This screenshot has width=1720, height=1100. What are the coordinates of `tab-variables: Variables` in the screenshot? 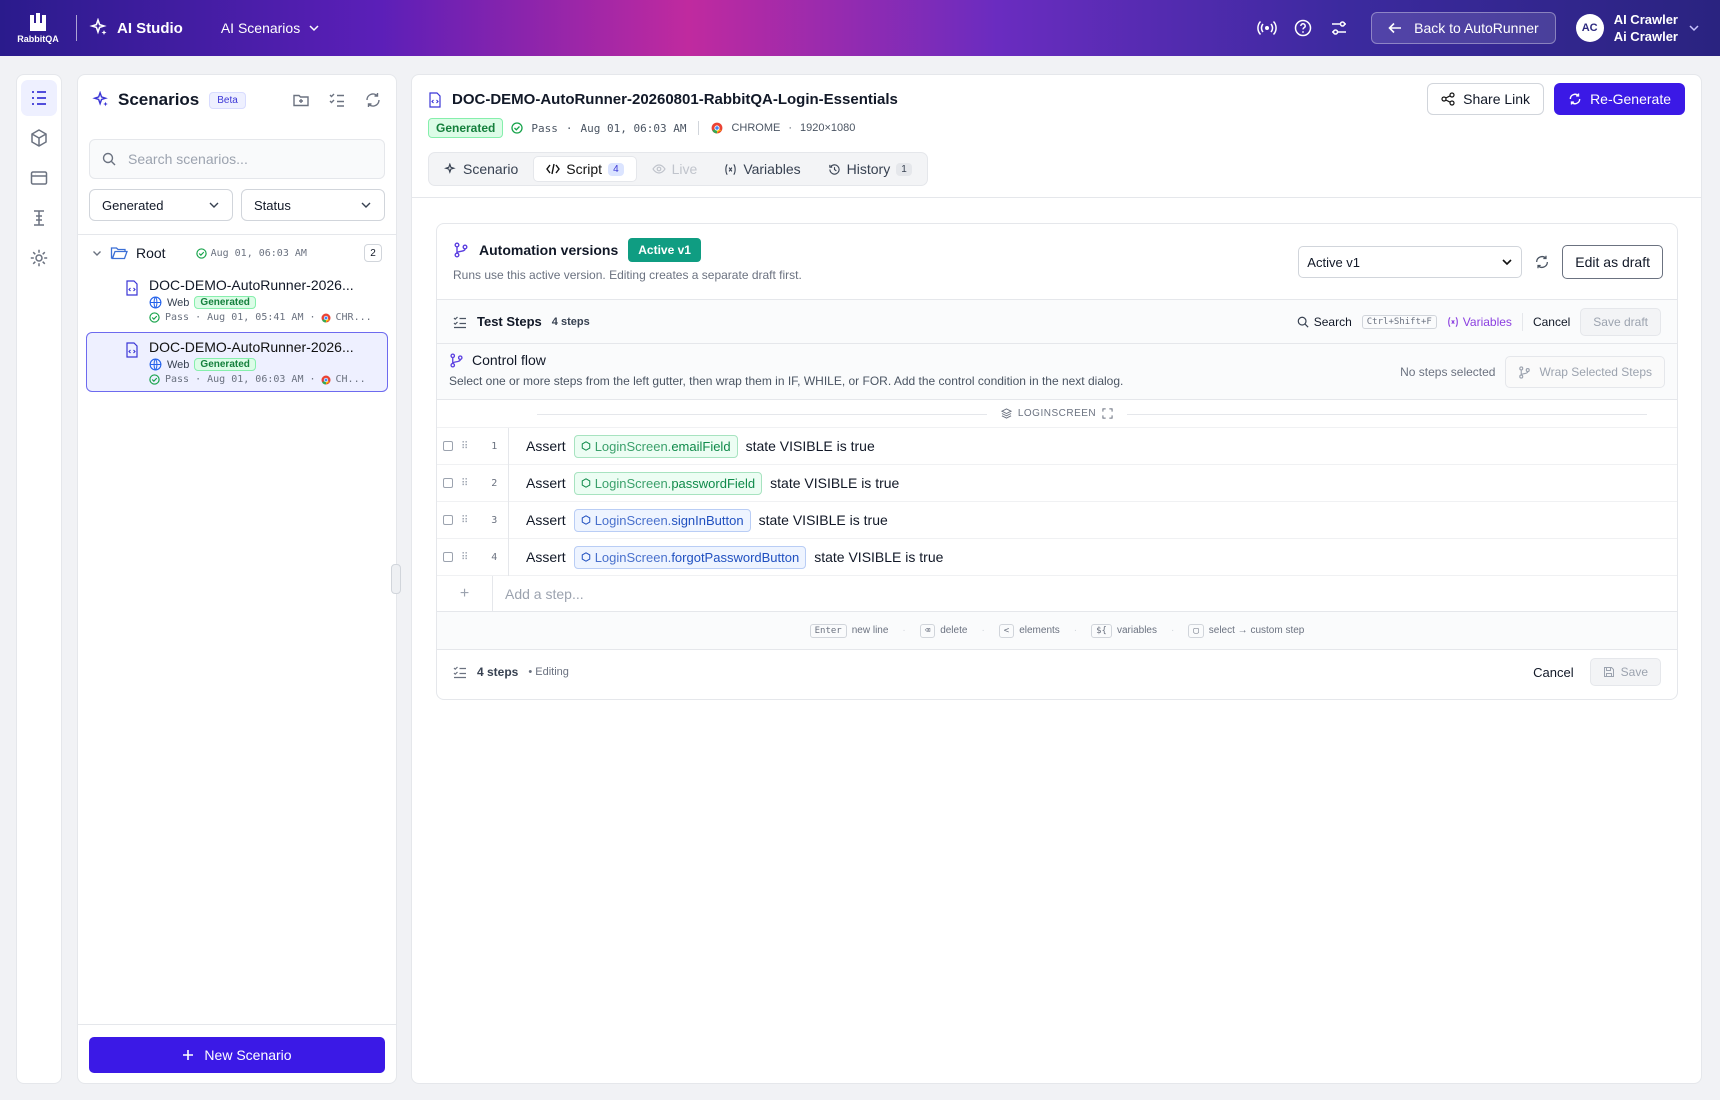 It's located at (762, 169).